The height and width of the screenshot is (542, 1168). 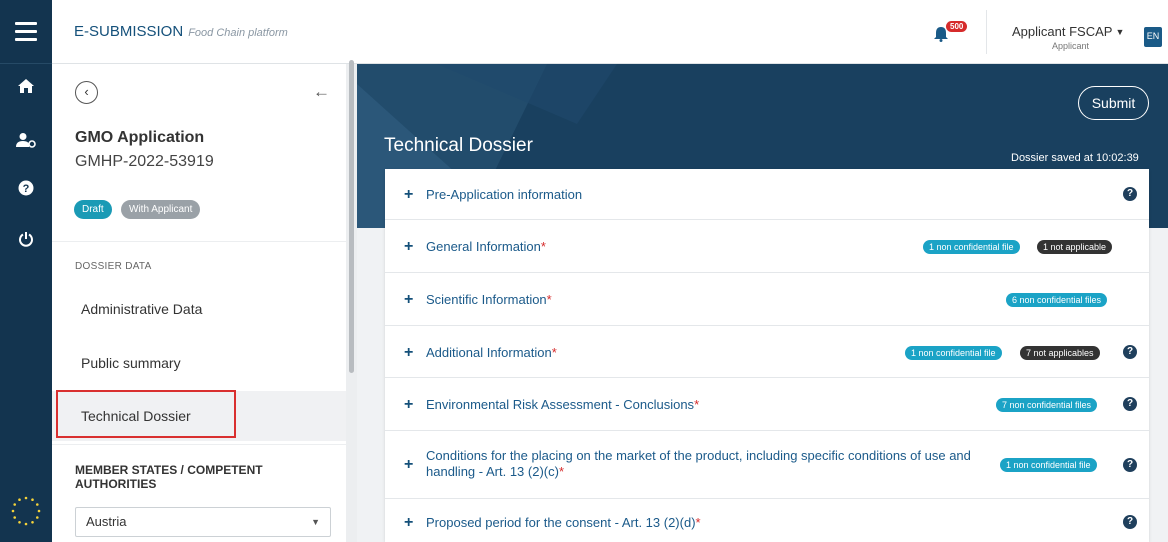 I want to click on member-states-title: MEMBER STATES / COMPETENT AUTHORITIES, so click(x=169, y=477).